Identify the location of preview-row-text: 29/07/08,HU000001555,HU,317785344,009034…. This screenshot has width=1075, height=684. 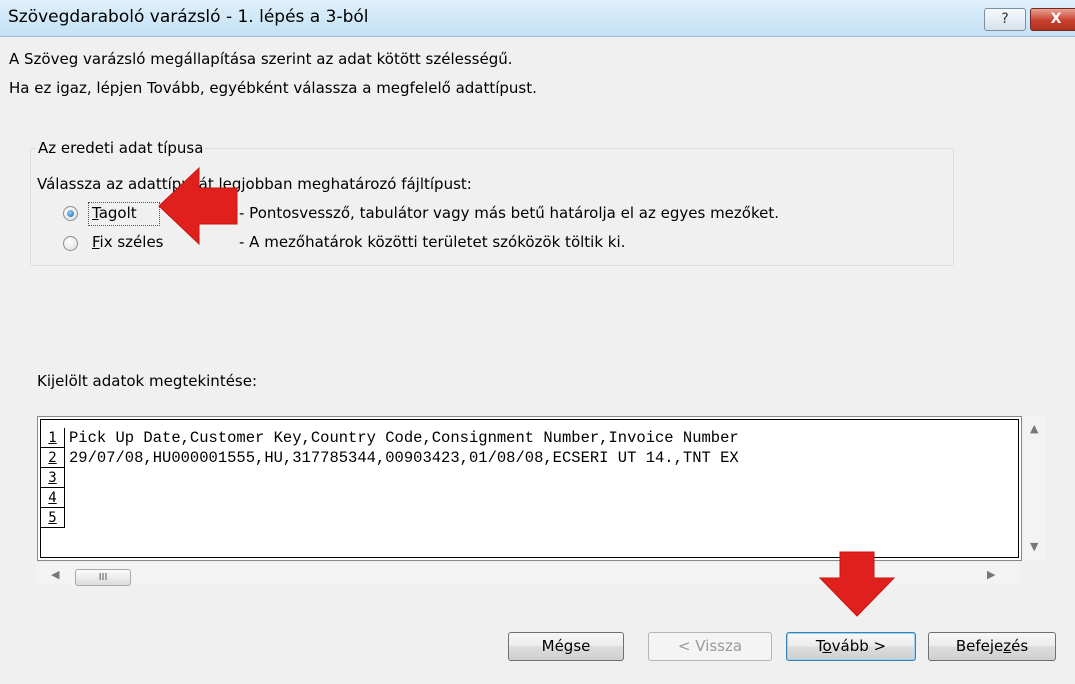
(404, 458).